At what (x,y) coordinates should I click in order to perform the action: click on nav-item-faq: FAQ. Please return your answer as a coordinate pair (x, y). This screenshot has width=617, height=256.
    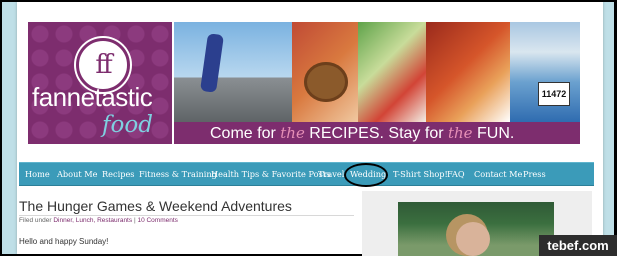
    Looking at the image, I should click on (456, 174).